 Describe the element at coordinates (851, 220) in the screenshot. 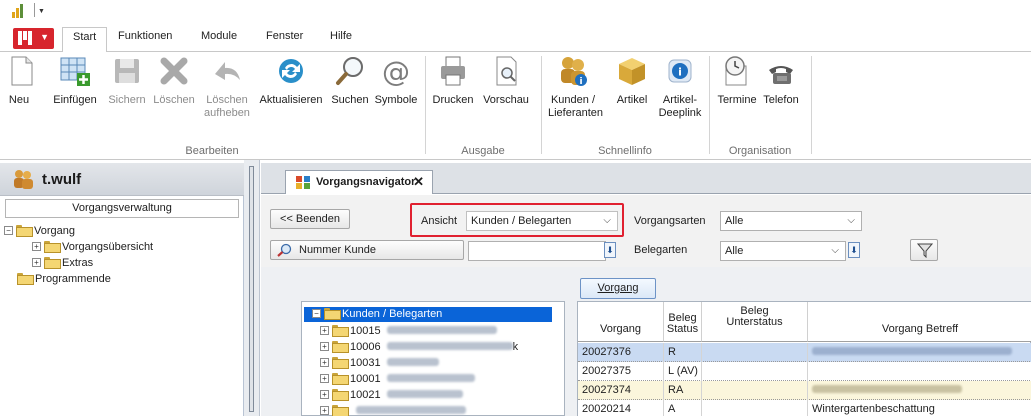

I see `chevron-down-icon: ⌵` at that location.